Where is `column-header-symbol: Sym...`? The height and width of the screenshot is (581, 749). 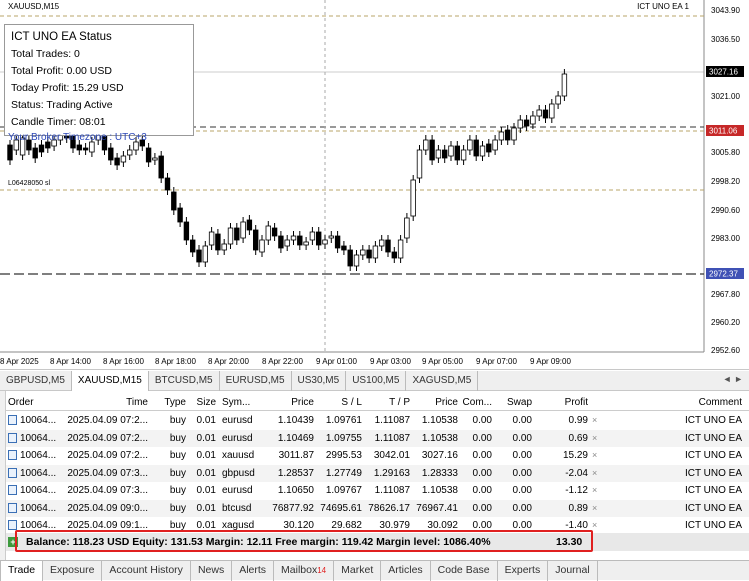 column-header-symbol: Sym... is located at coordinates (243, 402).